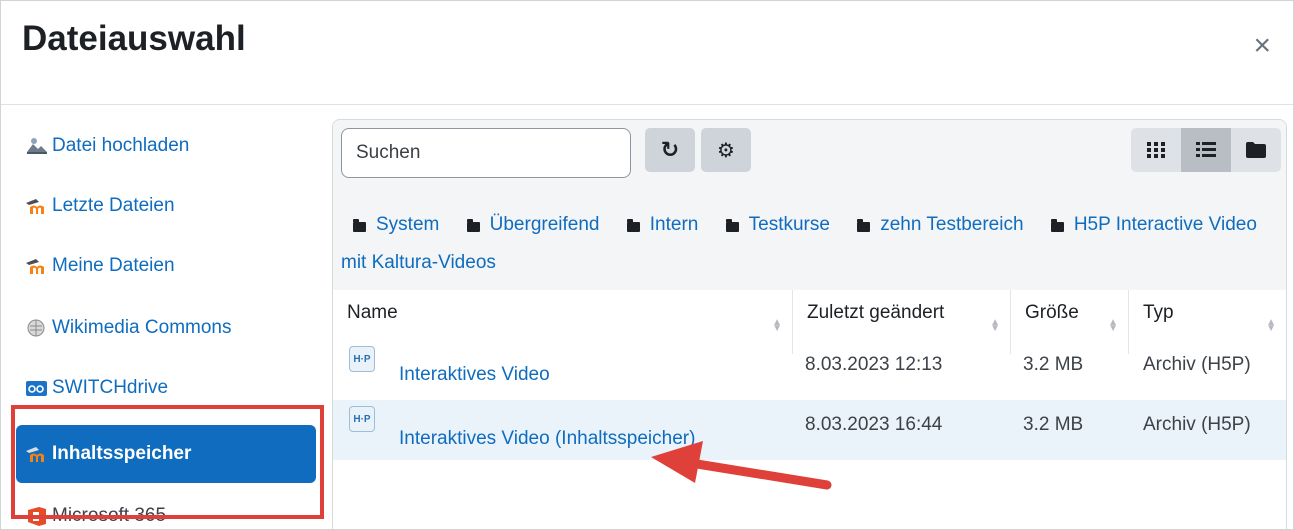  What do you see at coordinates (527, 224) in the screenshot?
I see `breadcrumb-item-uebergreifend: Übergreifend` at bounding box center [527, 224].